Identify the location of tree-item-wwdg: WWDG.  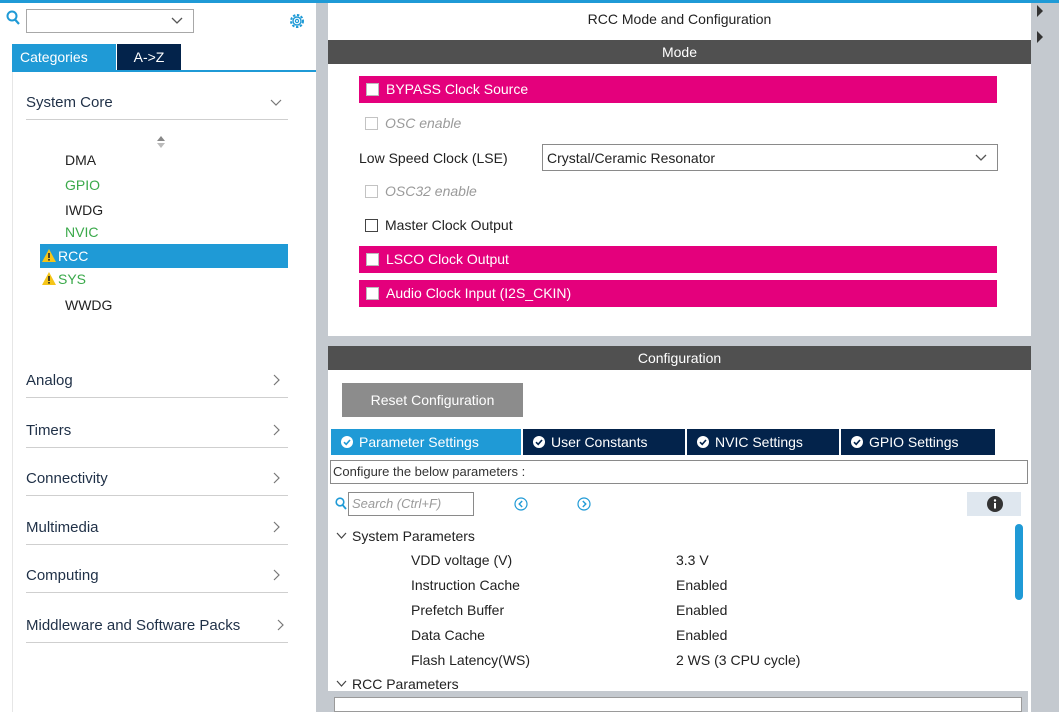
(164, 305).